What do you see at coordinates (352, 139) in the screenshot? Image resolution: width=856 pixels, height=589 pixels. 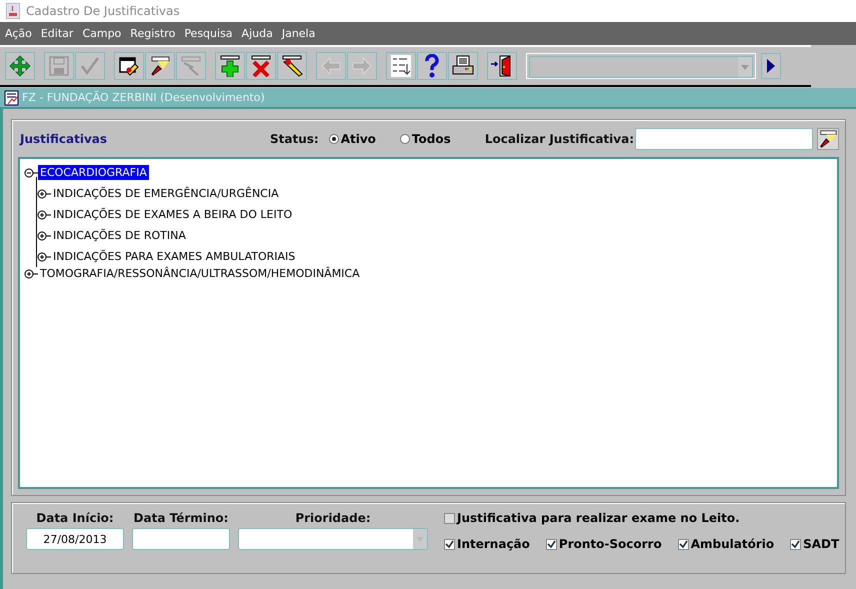 I see `status-radio: Ativo` at bounding box center [352, 139].